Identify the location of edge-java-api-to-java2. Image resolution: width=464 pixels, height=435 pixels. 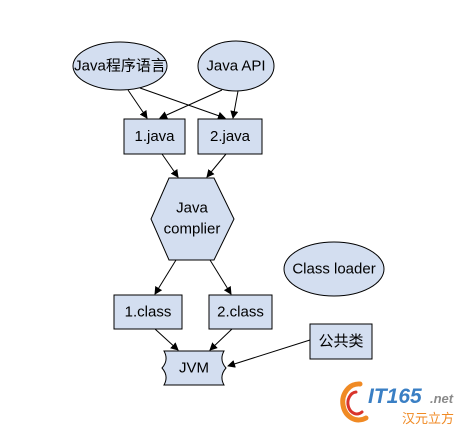
(234, 104).